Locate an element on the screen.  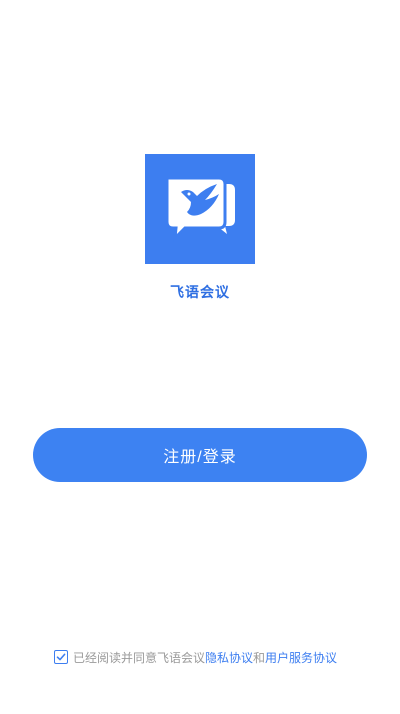
agreement-joiner-text: 和 is located at coordinates (259, 657).